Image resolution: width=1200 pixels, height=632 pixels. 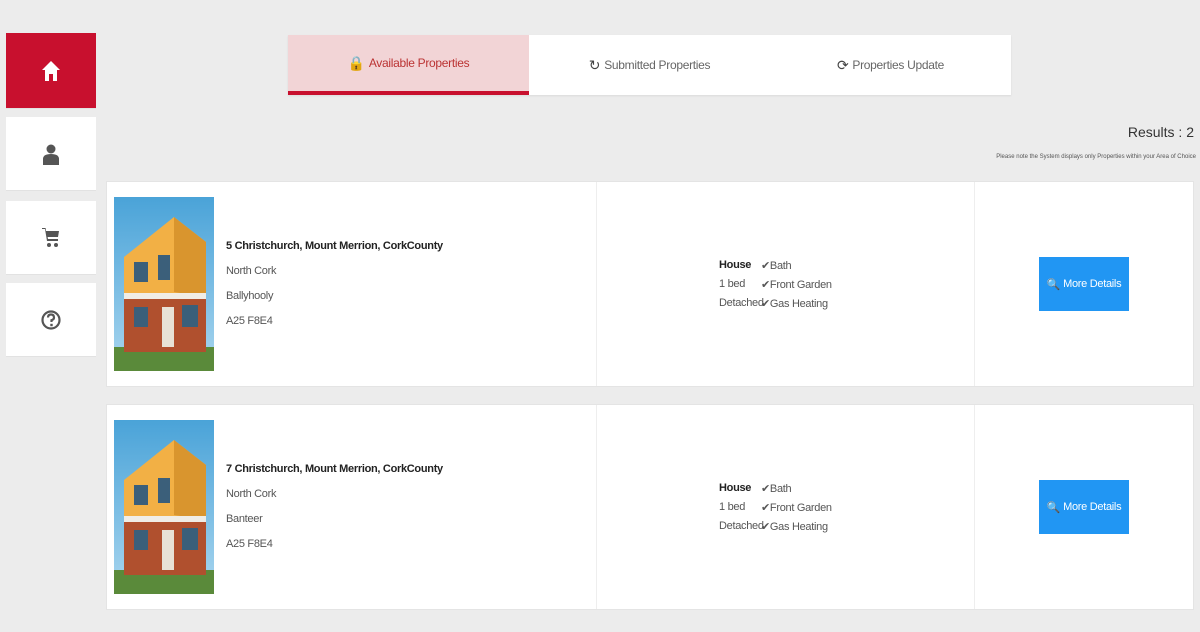 What do you see at coordinates (657, 65) in the screenshot?
I see `tab-label: Submitted Properties` at bounding box center [657, 65].